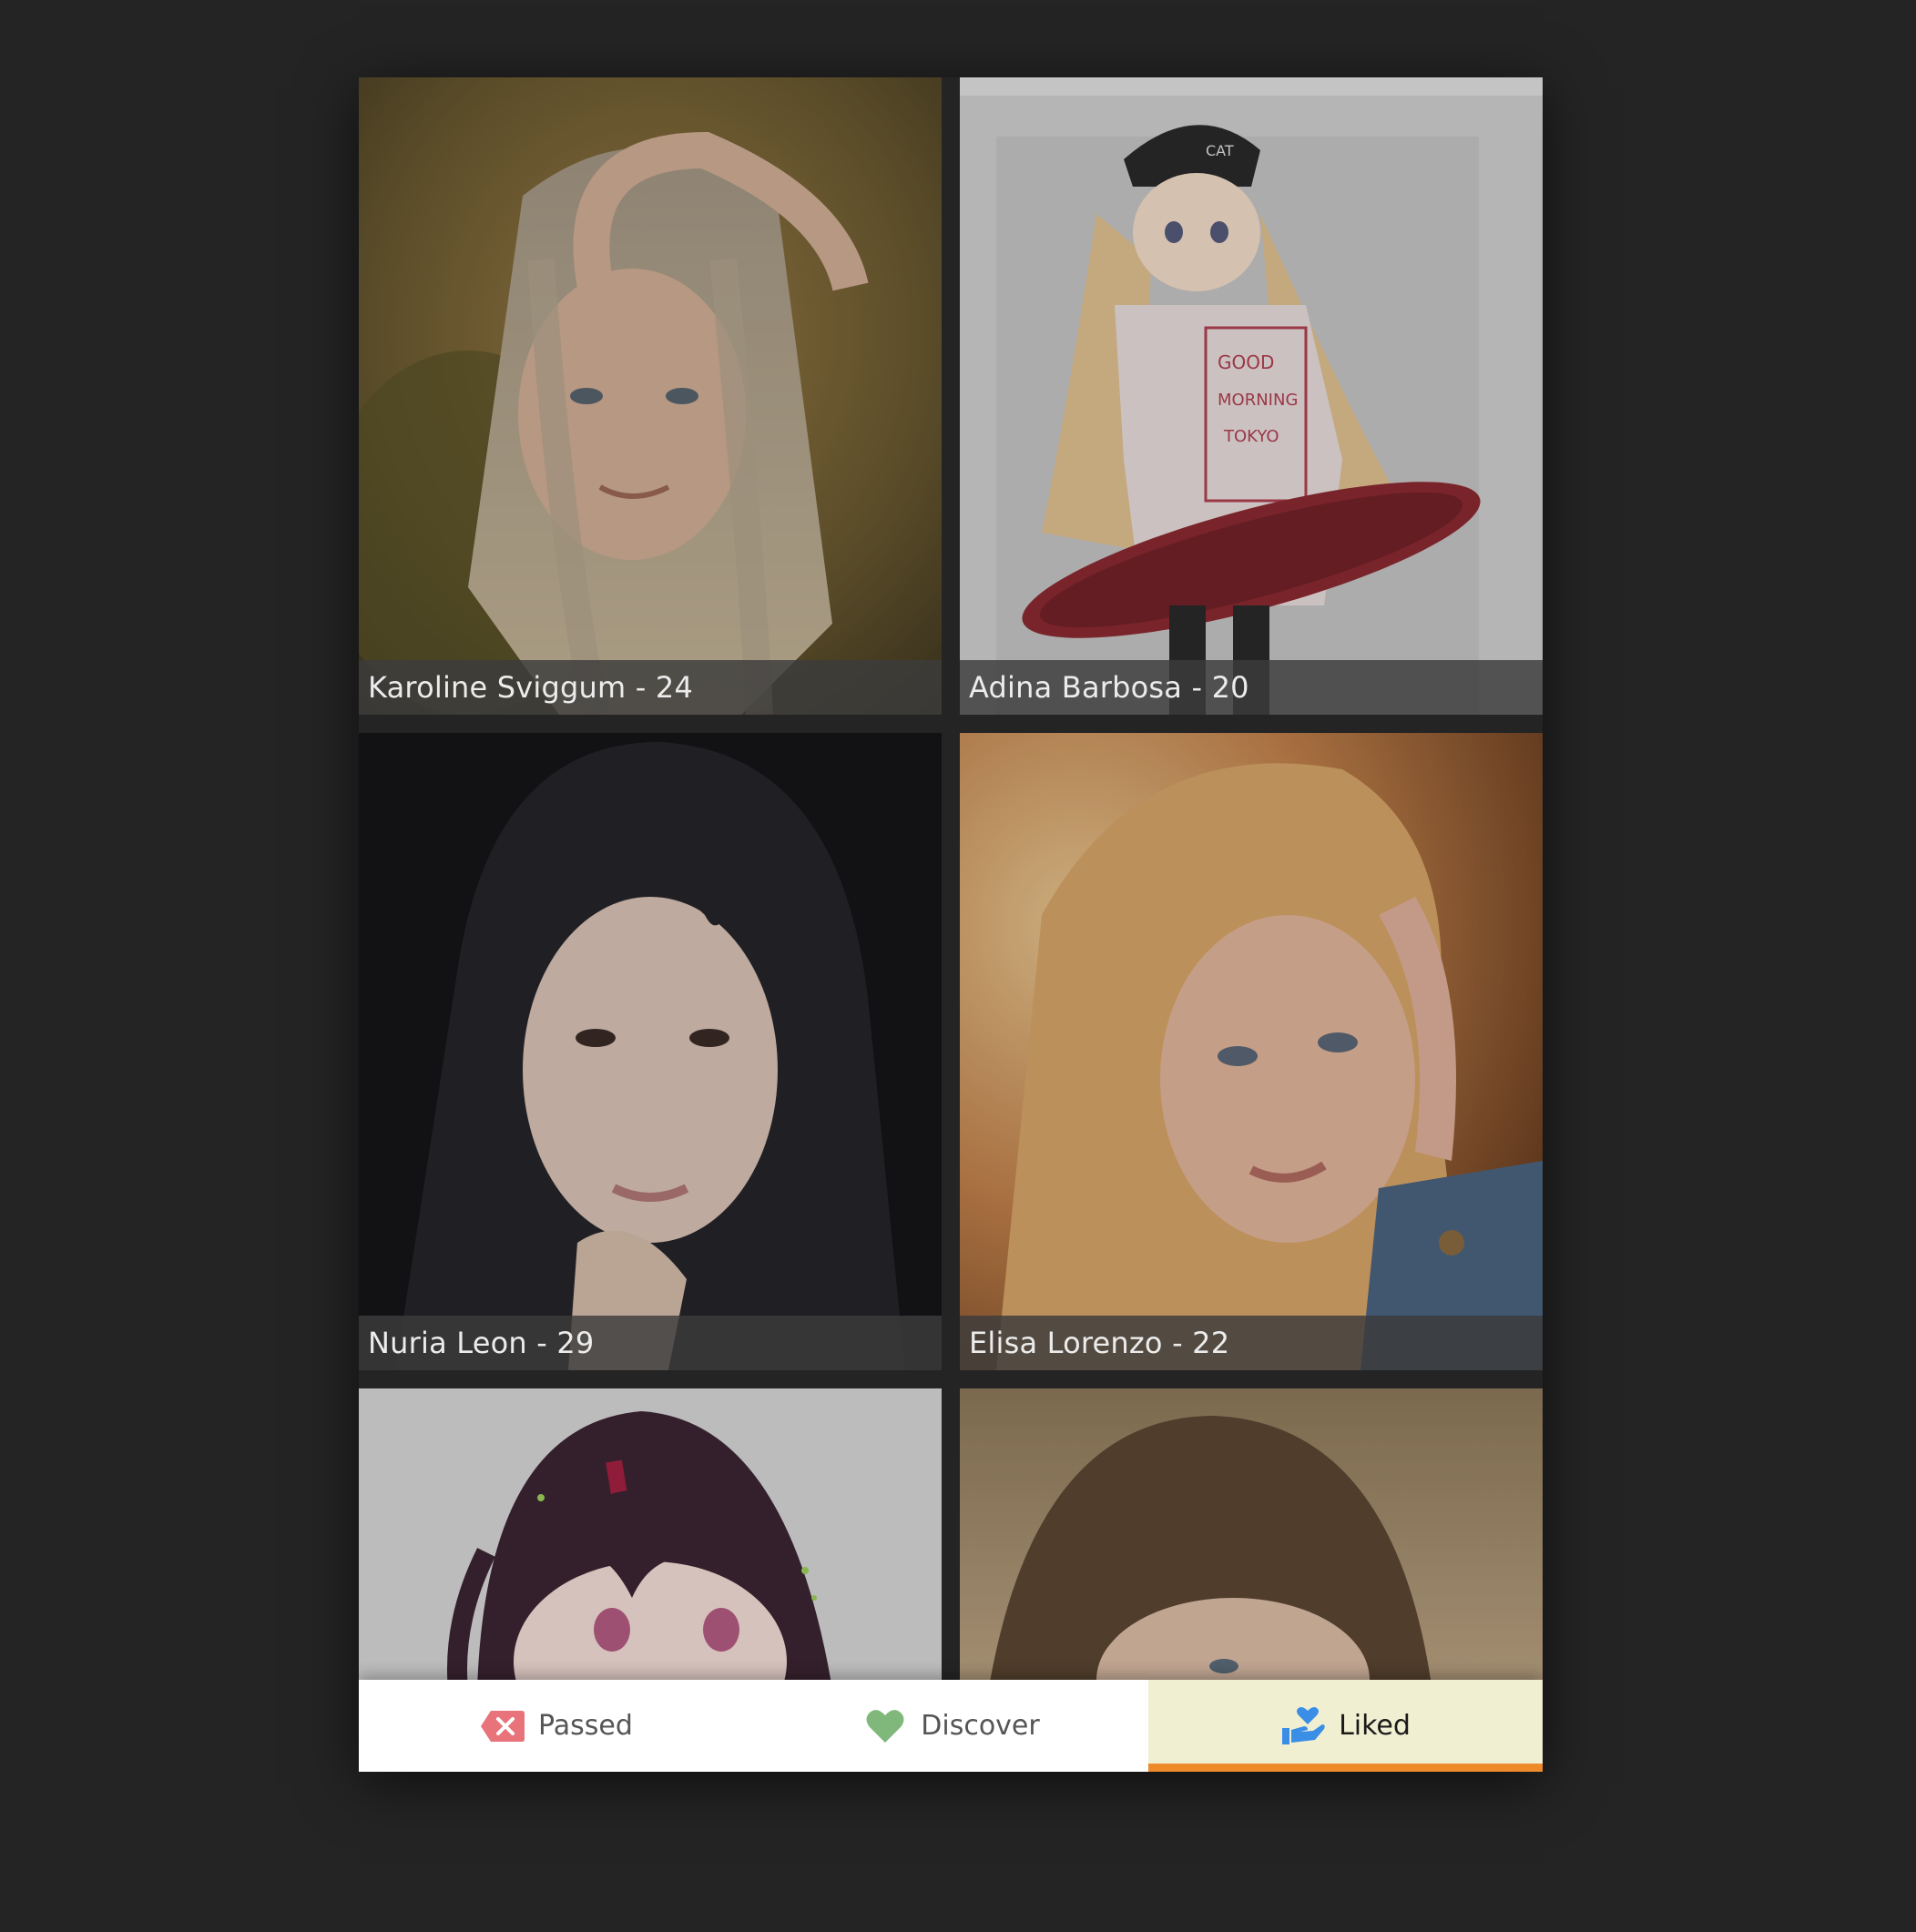 The width and height of the screenshot is (1916, 1932). I want to click on bottom-tab-bar: Passed Discover Liked, so click(951, 1726).